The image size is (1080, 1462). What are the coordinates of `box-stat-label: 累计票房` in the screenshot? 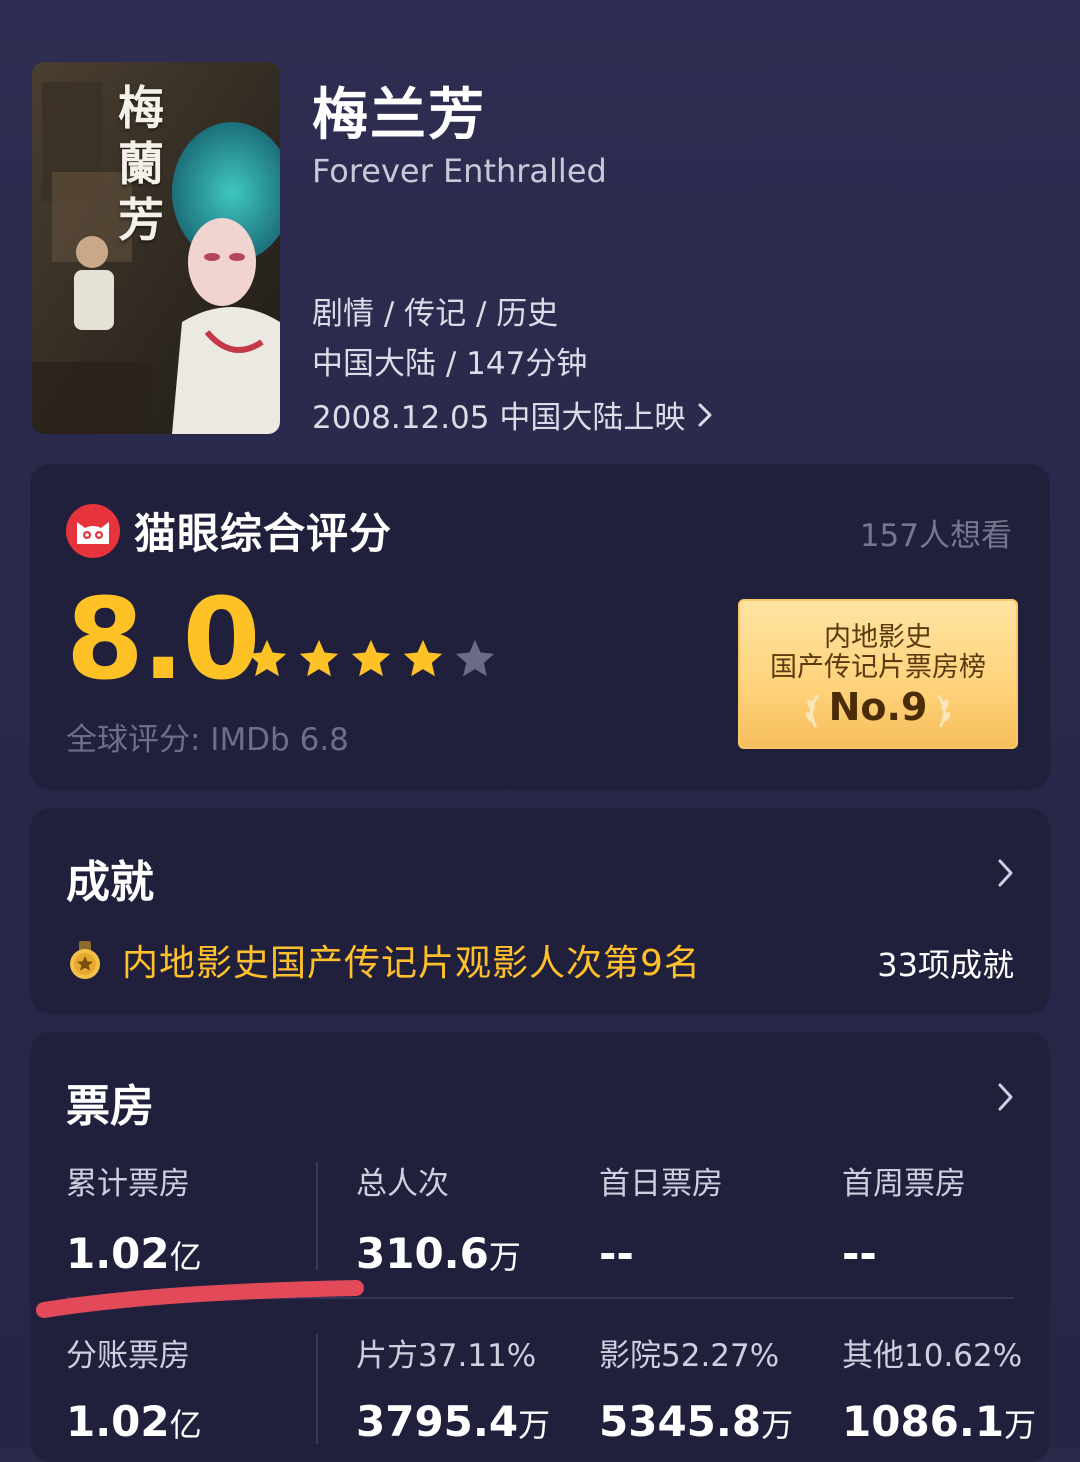 It's located at (128, 1184).